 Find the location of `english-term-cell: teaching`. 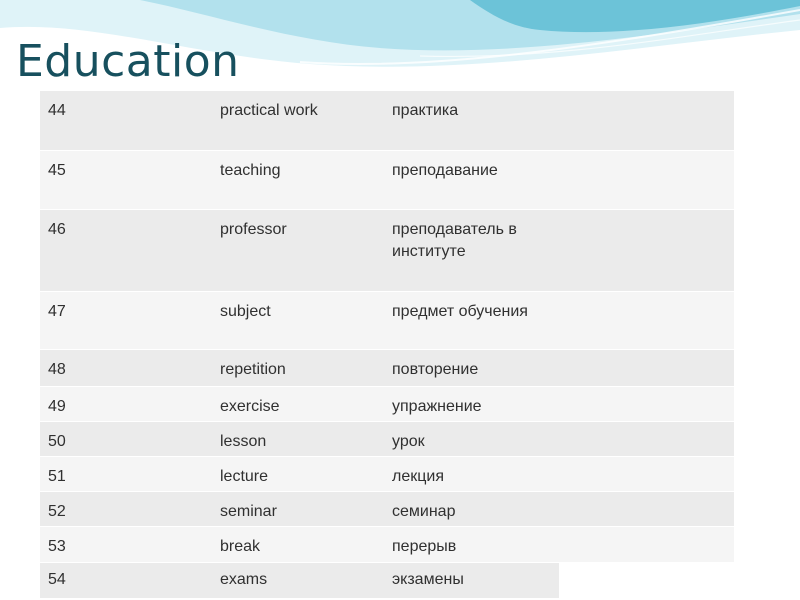

english-term-cell: teaching is located at coordinates (298, 180).